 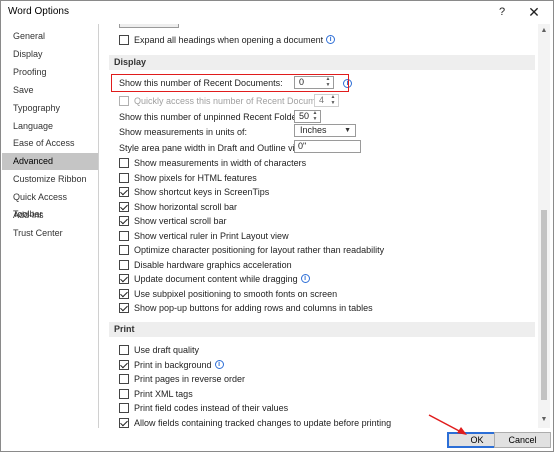 What do you see at coordinates (167, 349) in the screenshot?
I see `option-label: Use draft quality` at bounding box center [167, 349].